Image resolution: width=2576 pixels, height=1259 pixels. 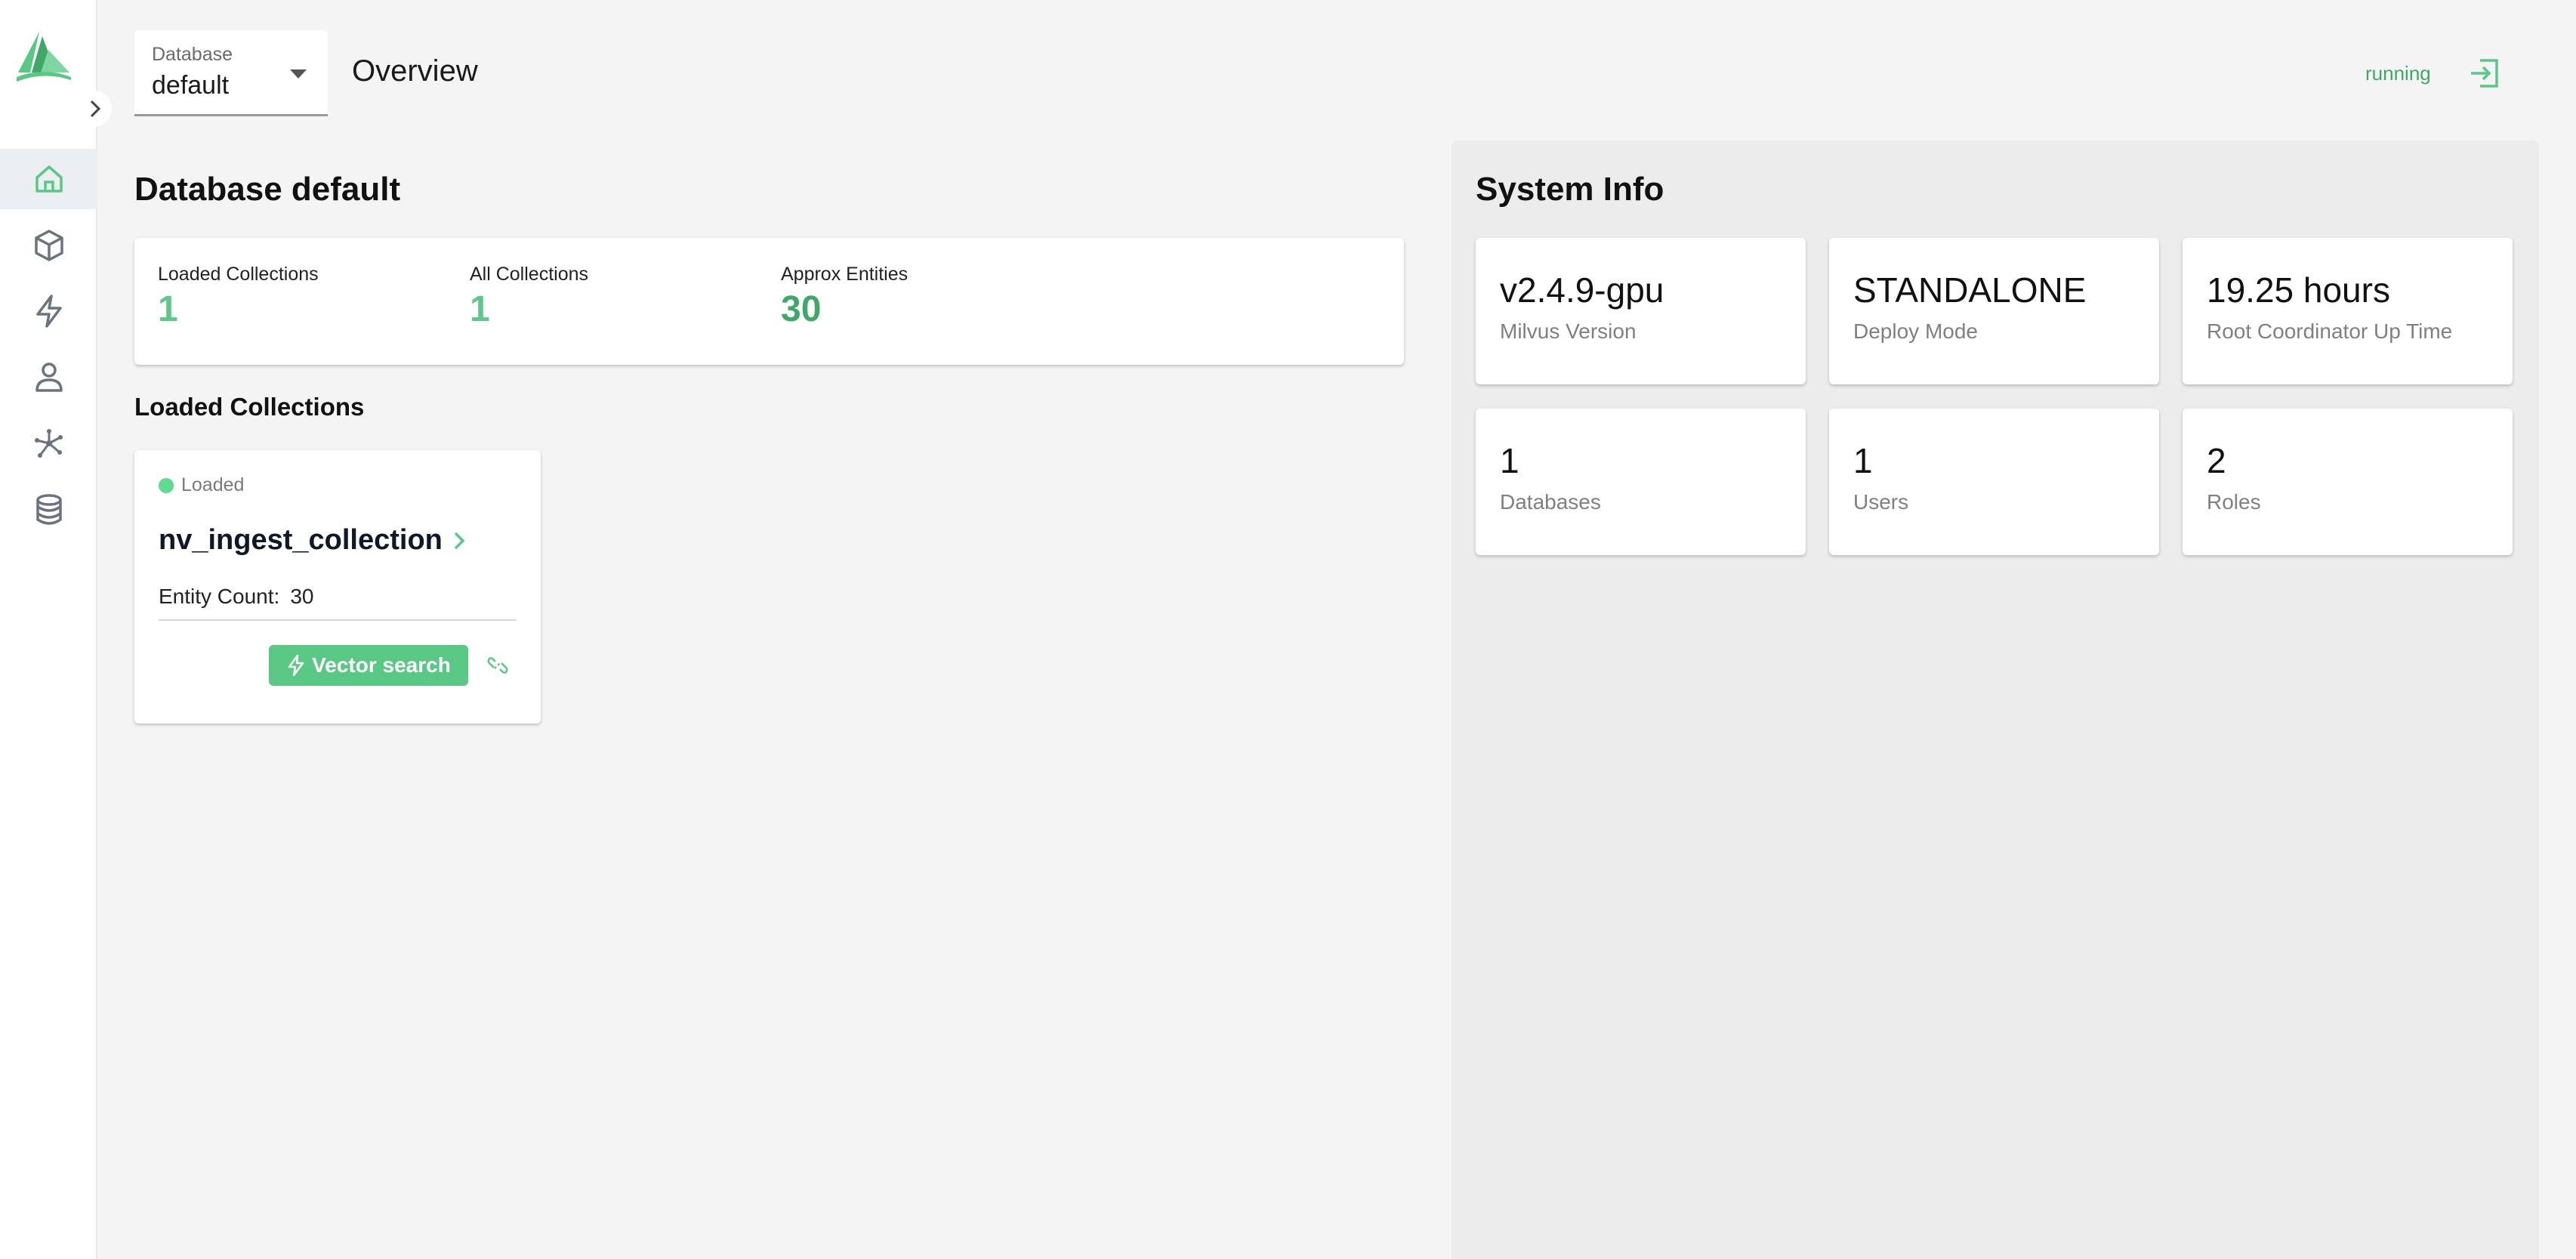 I want to click on sidebar-expand-button, so click(x=95, y=109).